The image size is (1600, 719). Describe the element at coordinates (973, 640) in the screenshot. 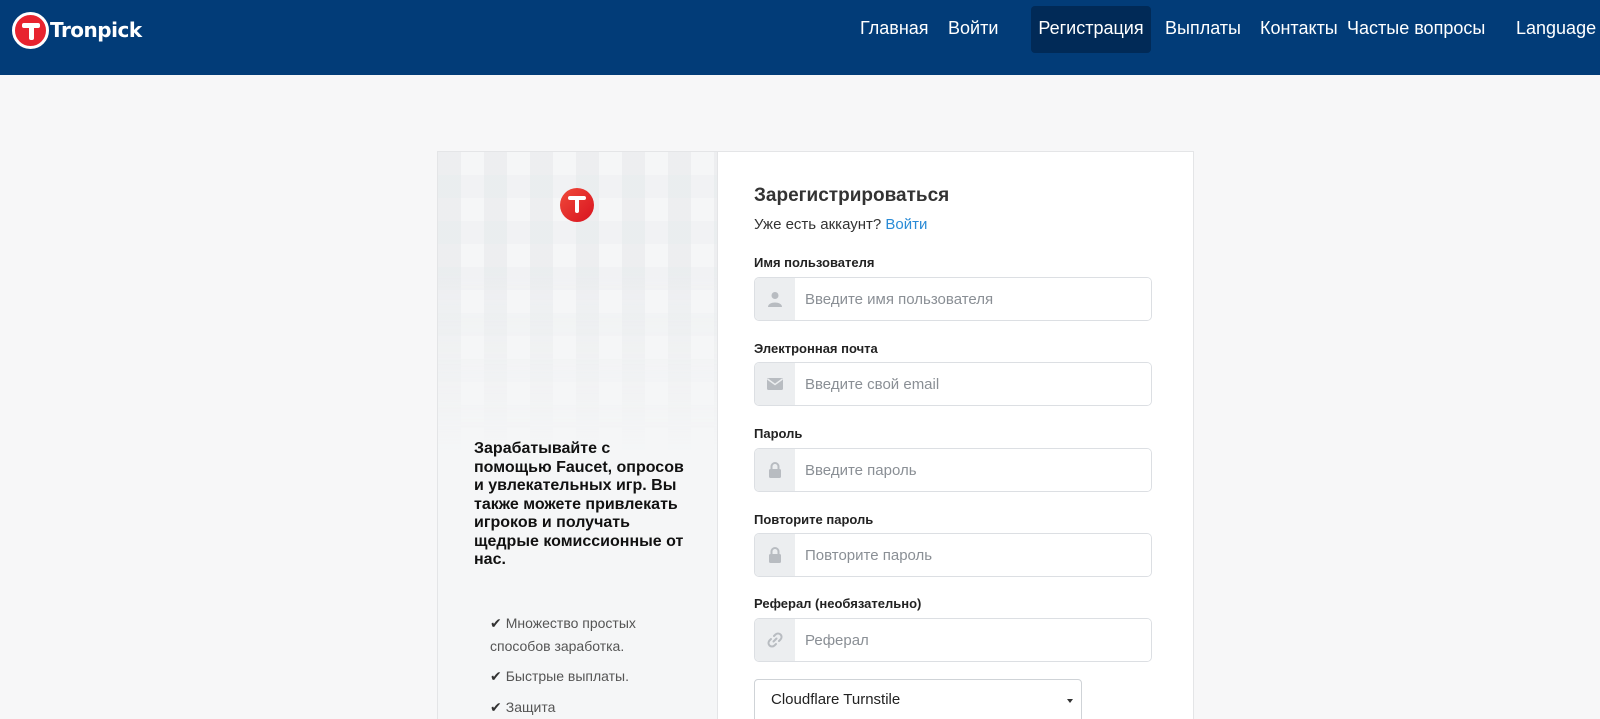

I see `referral-input` at that location.